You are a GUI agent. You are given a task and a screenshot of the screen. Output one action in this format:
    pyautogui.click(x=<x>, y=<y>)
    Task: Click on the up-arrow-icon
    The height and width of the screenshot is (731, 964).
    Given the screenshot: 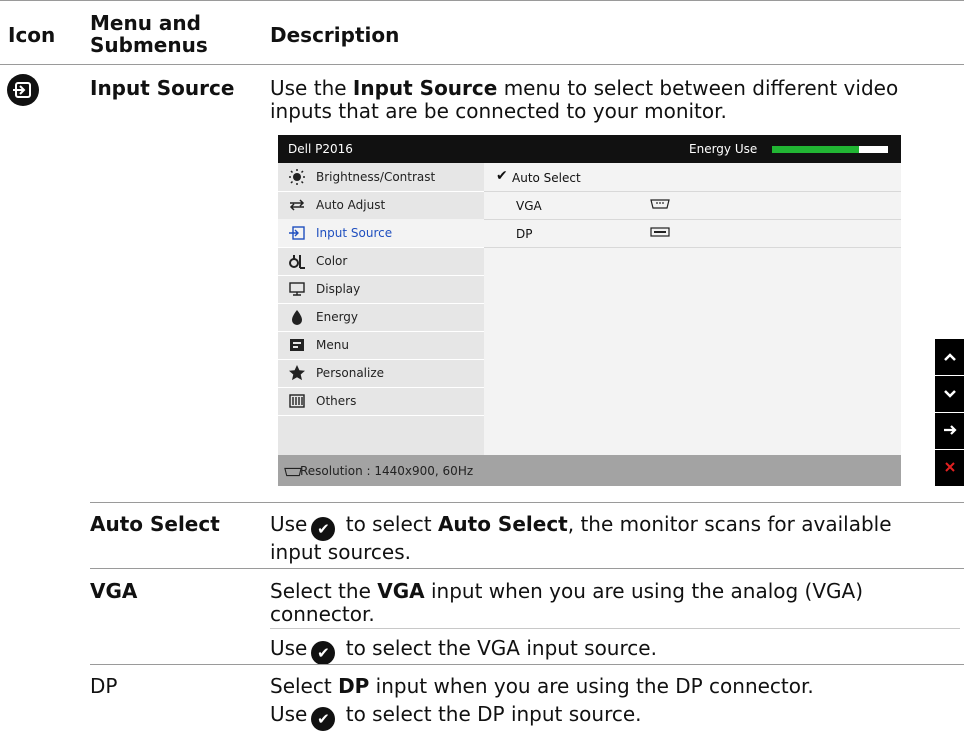 What is the action you would take?
    pyautogui.click(x=949, y=357)
    